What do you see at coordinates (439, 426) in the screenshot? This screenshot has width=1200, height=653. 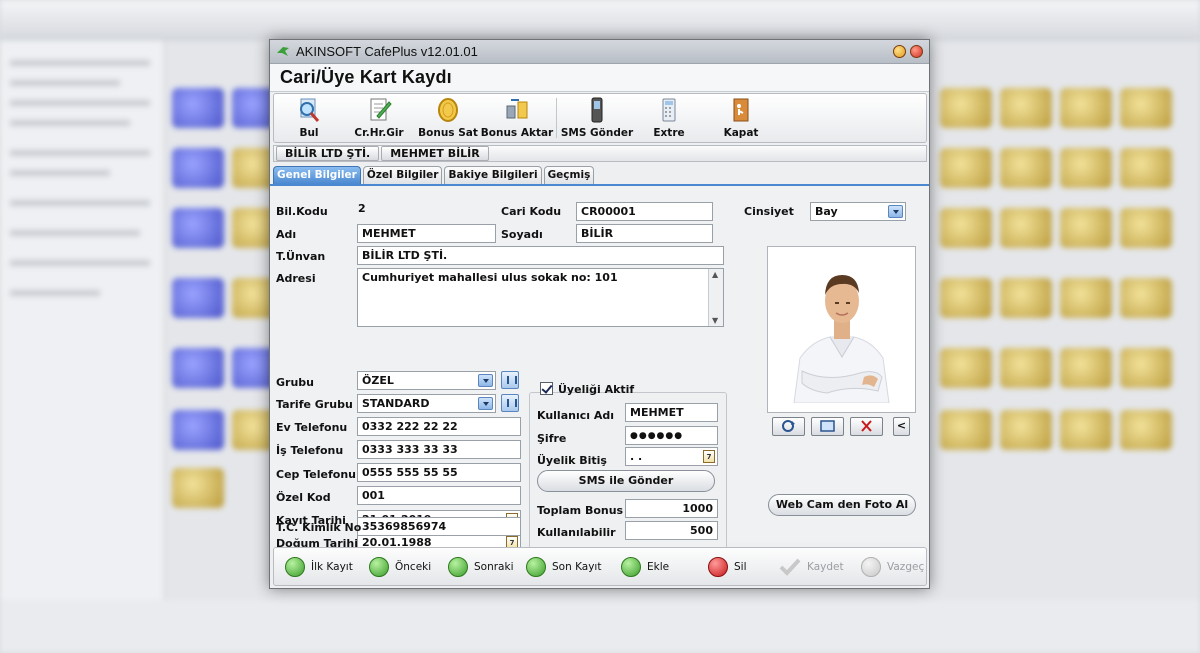 I see `ev-tel-field: 0332 222 22 22` at bounding box center [439, 426].